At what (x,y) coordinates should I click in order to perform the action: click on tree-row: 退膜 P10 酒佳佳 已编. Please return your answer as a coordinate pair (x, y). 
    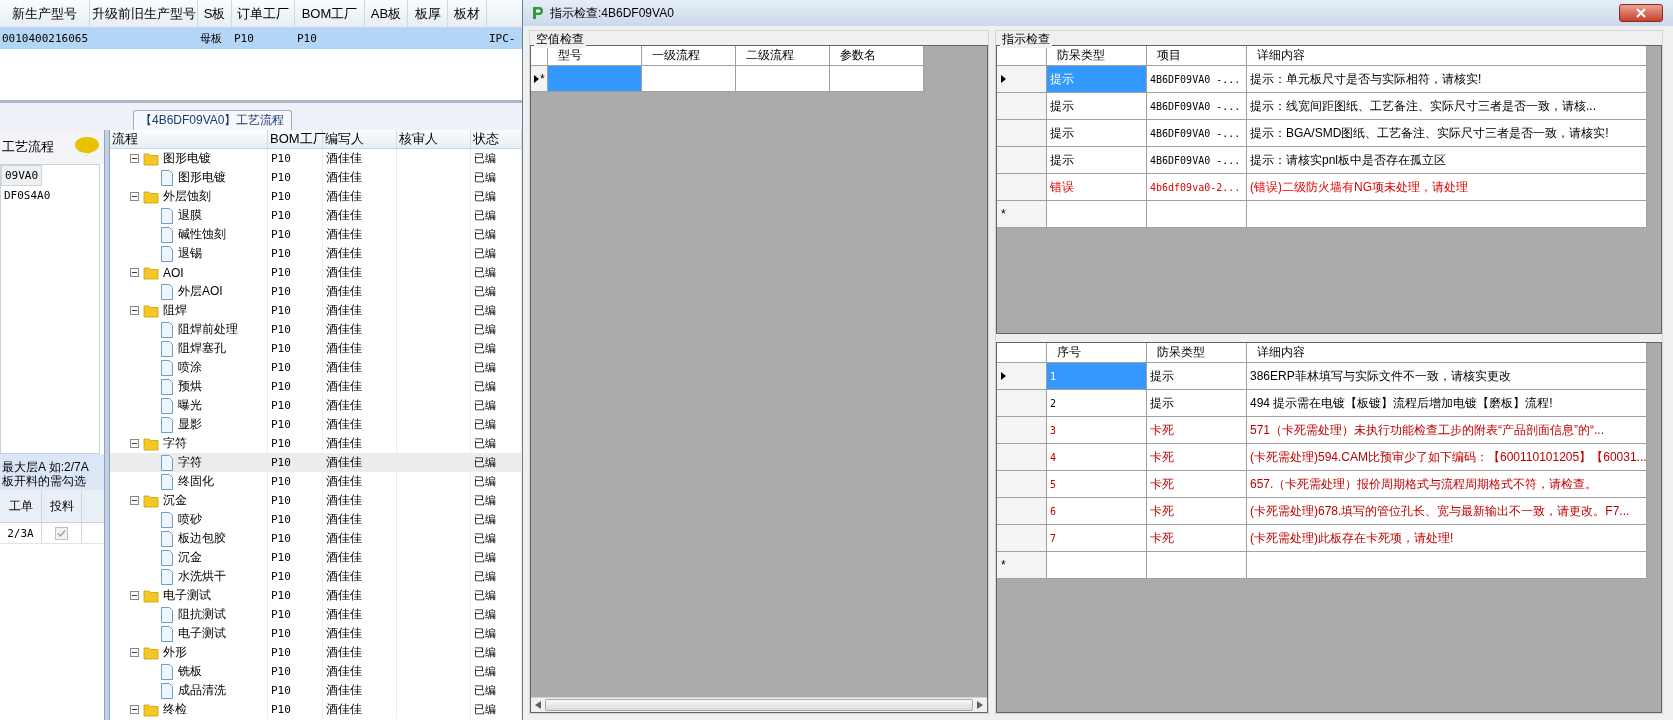
    Looking at the image, I should click on (316, 215).